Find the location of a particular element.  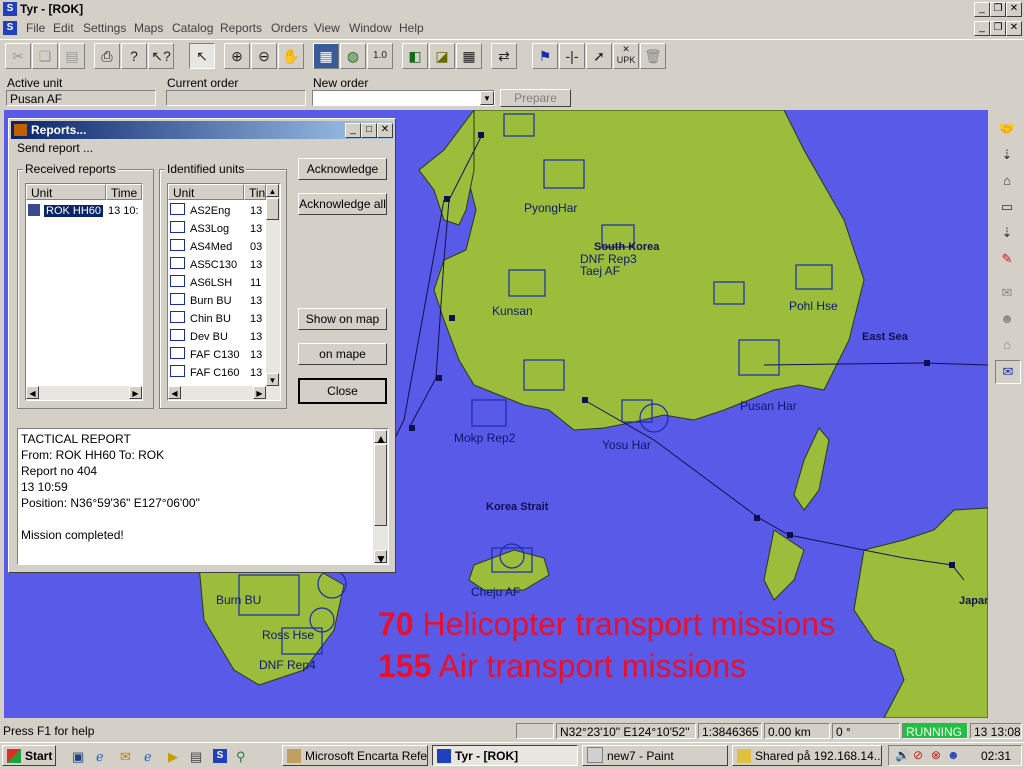

messenger-icon: ☻ is located at coordinates (953, 755).